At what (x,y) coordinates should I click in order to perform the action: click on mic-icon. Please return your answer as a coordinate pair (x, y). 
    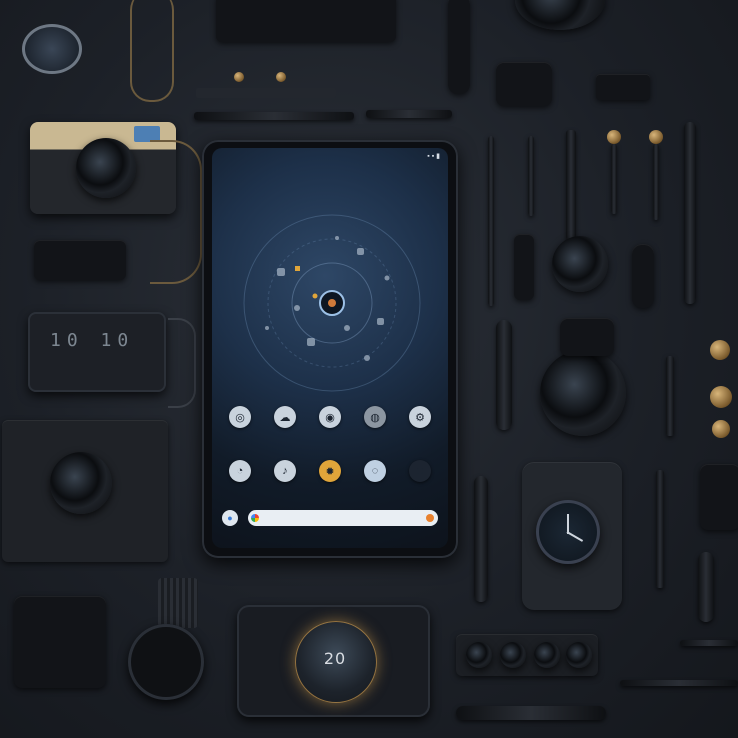
    Looking at the image, I should click on (430, 518).